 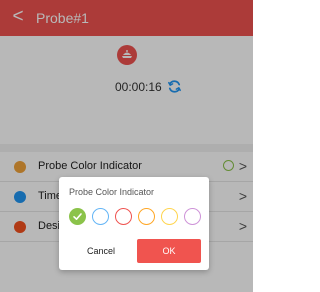 What do you see at coordinates (101, 251) in the screenshot?
I see `cancel-button: Cancel` at bounding box center [101, 251].